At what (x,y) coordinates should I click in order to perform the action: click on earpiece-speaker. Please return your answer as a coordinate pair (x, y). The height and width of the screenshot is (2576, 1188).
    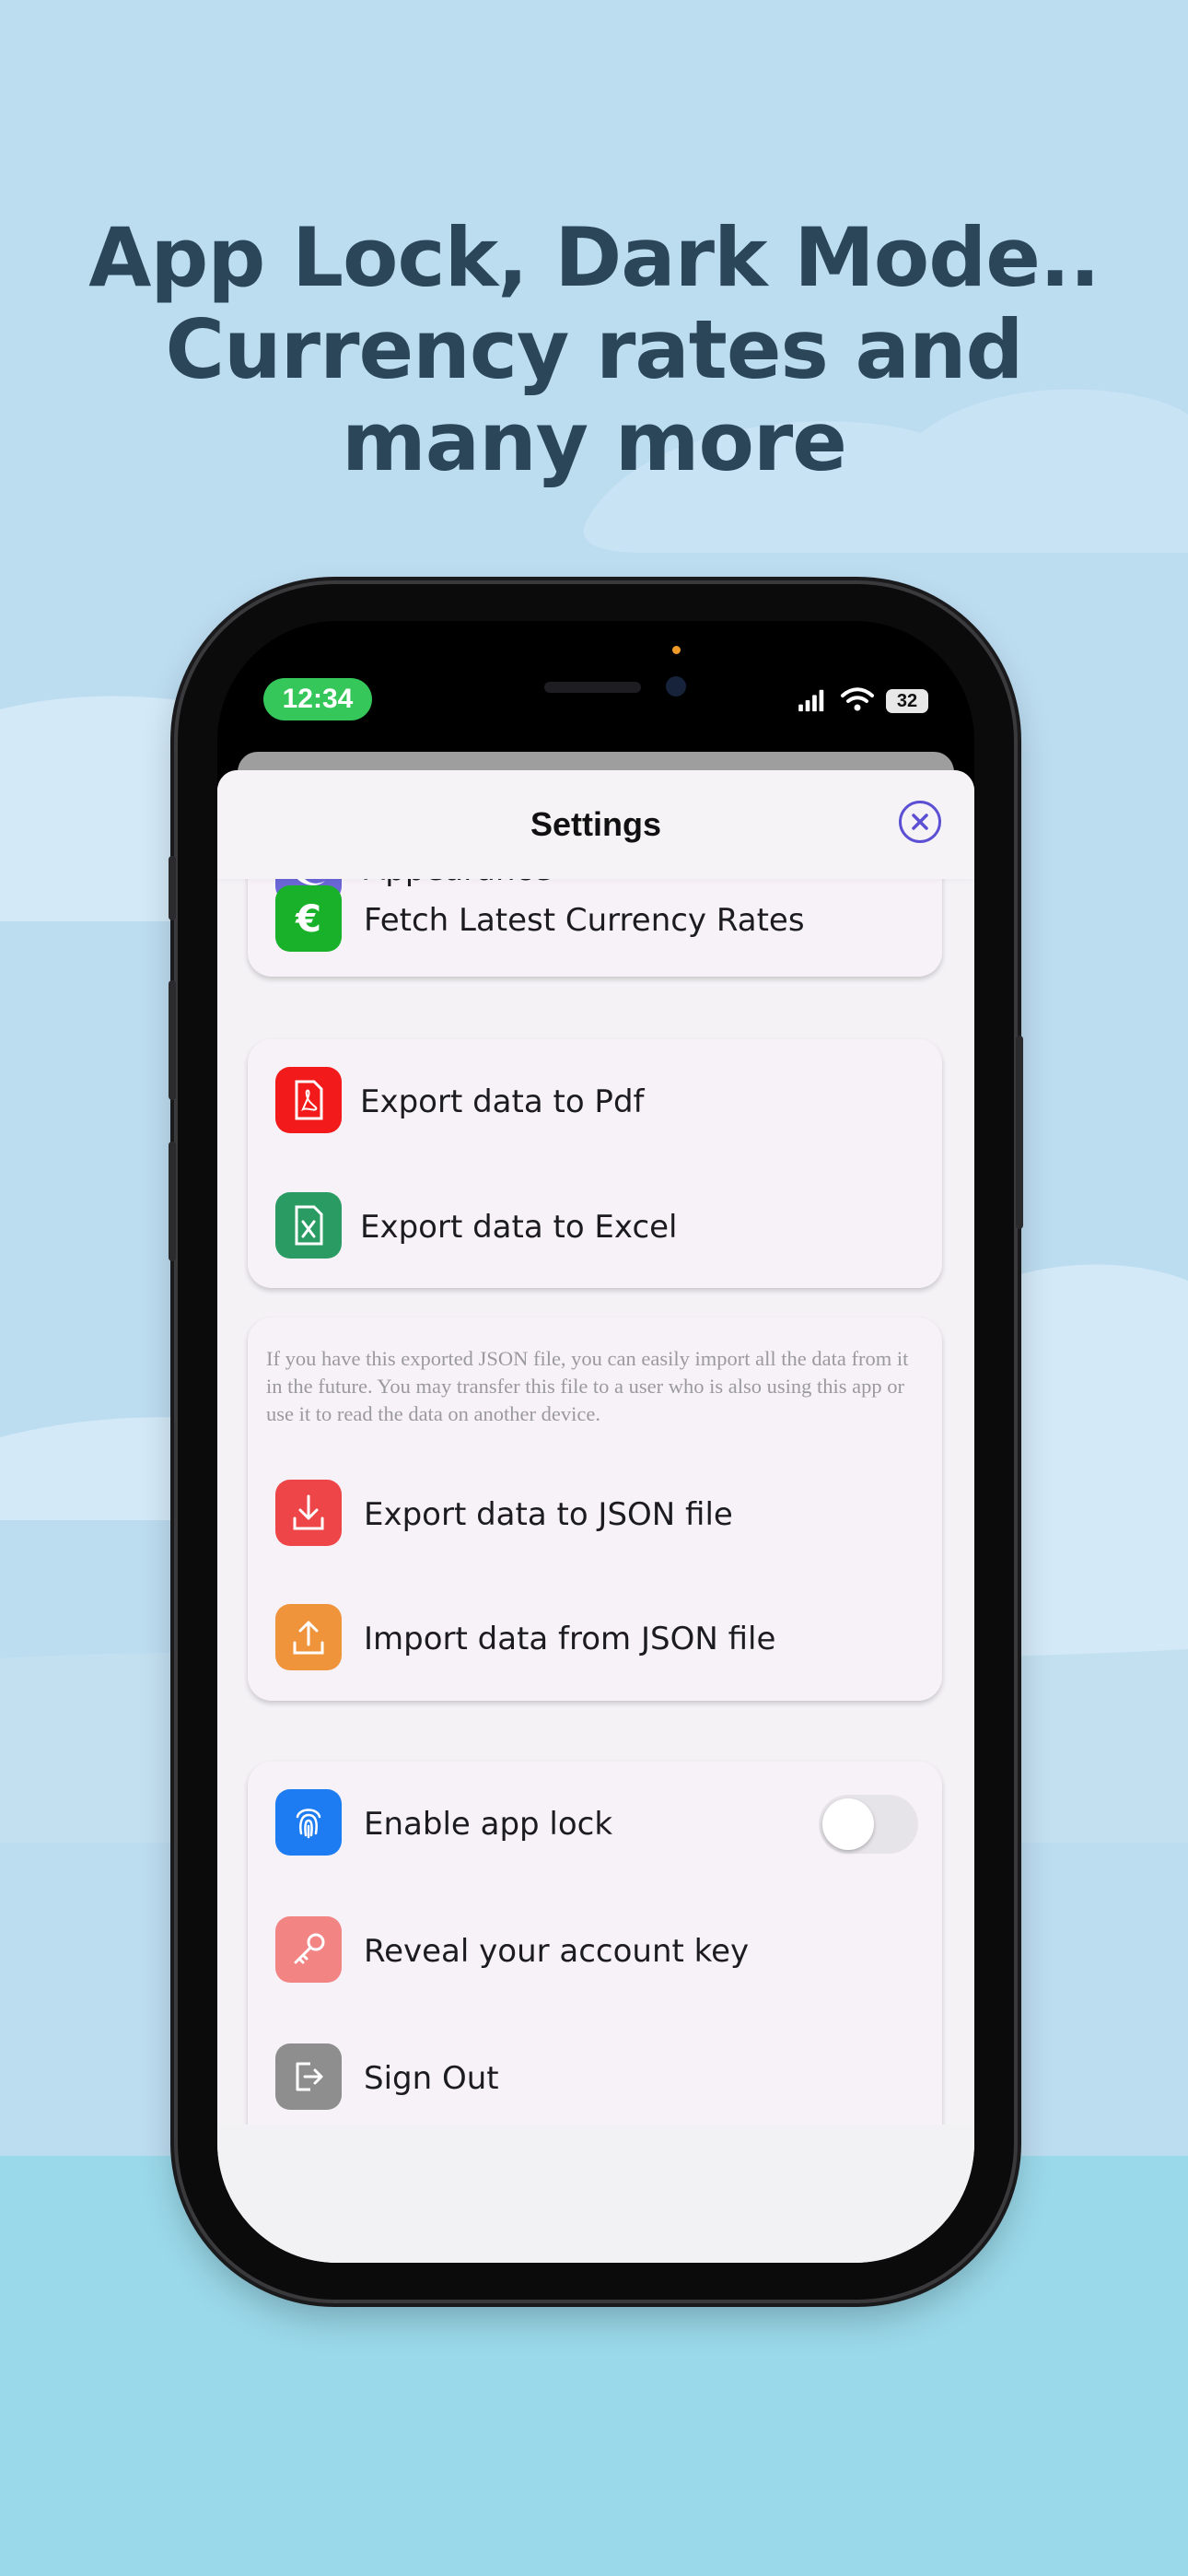
    Looking at the image, I should click on (592, 687).